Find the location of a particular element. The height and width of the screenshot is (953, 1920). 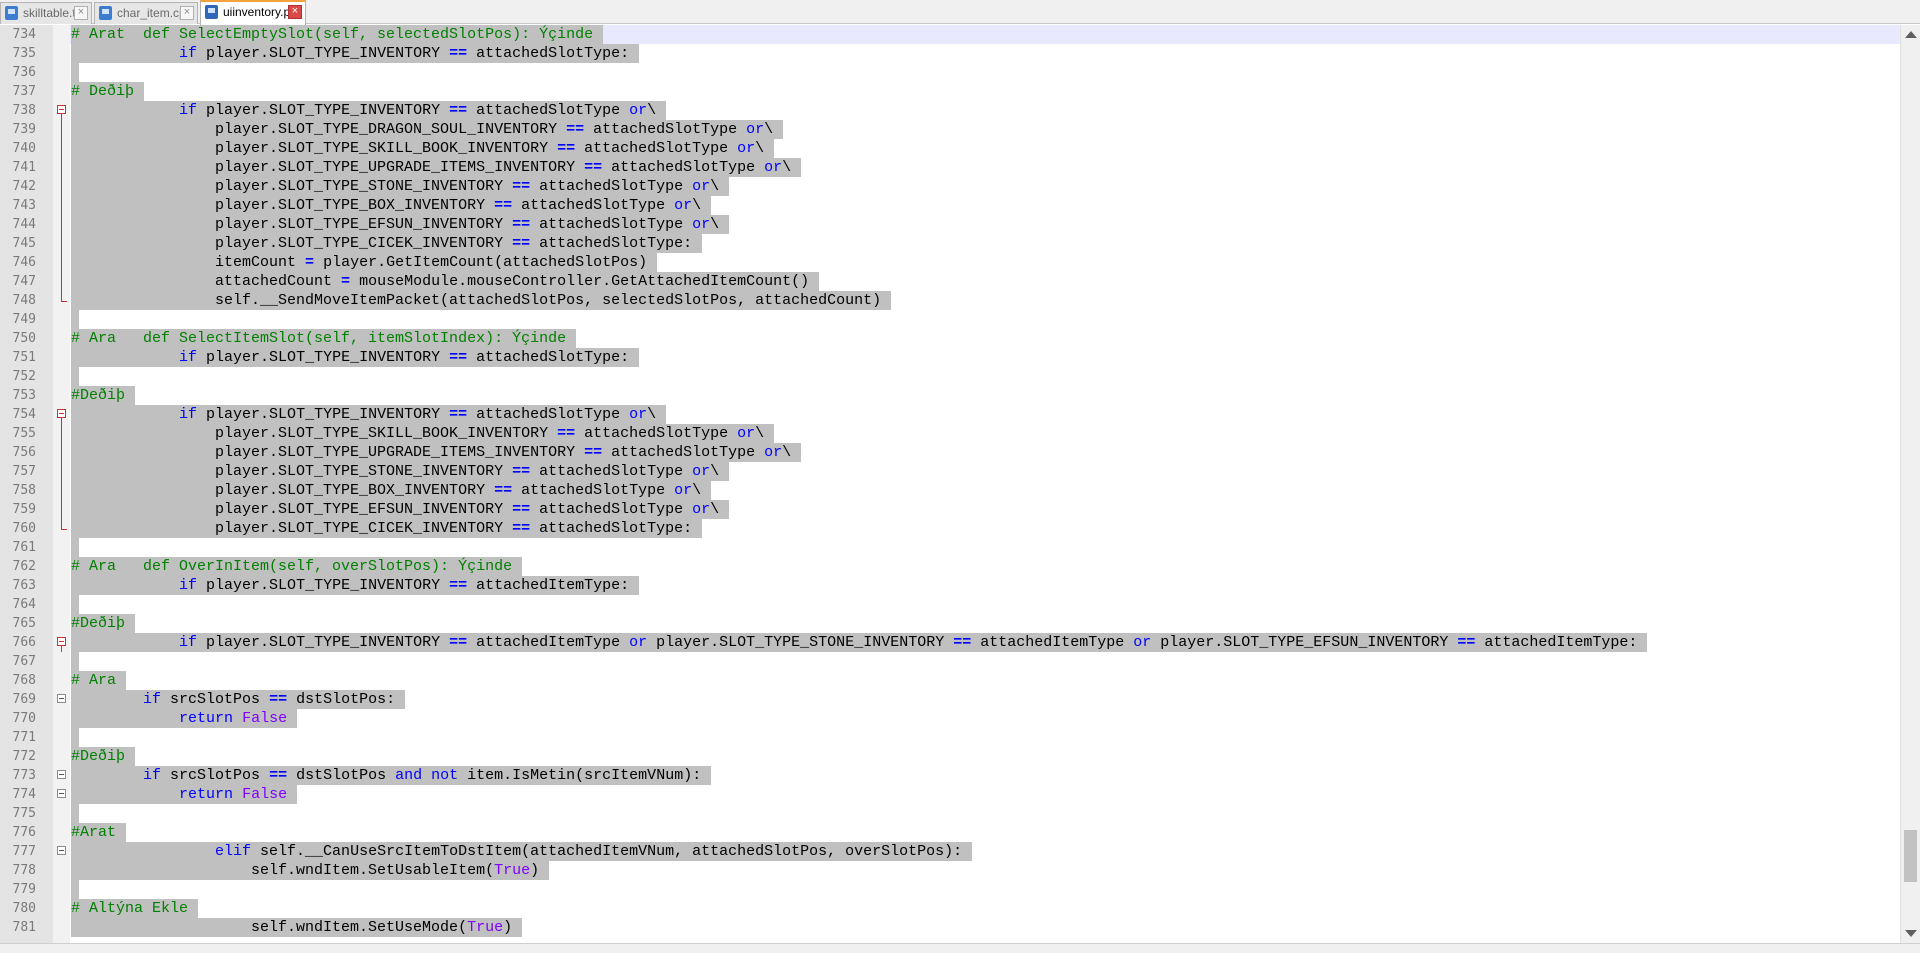

scrollbar-thumb is located at coordinates (1910, 856).